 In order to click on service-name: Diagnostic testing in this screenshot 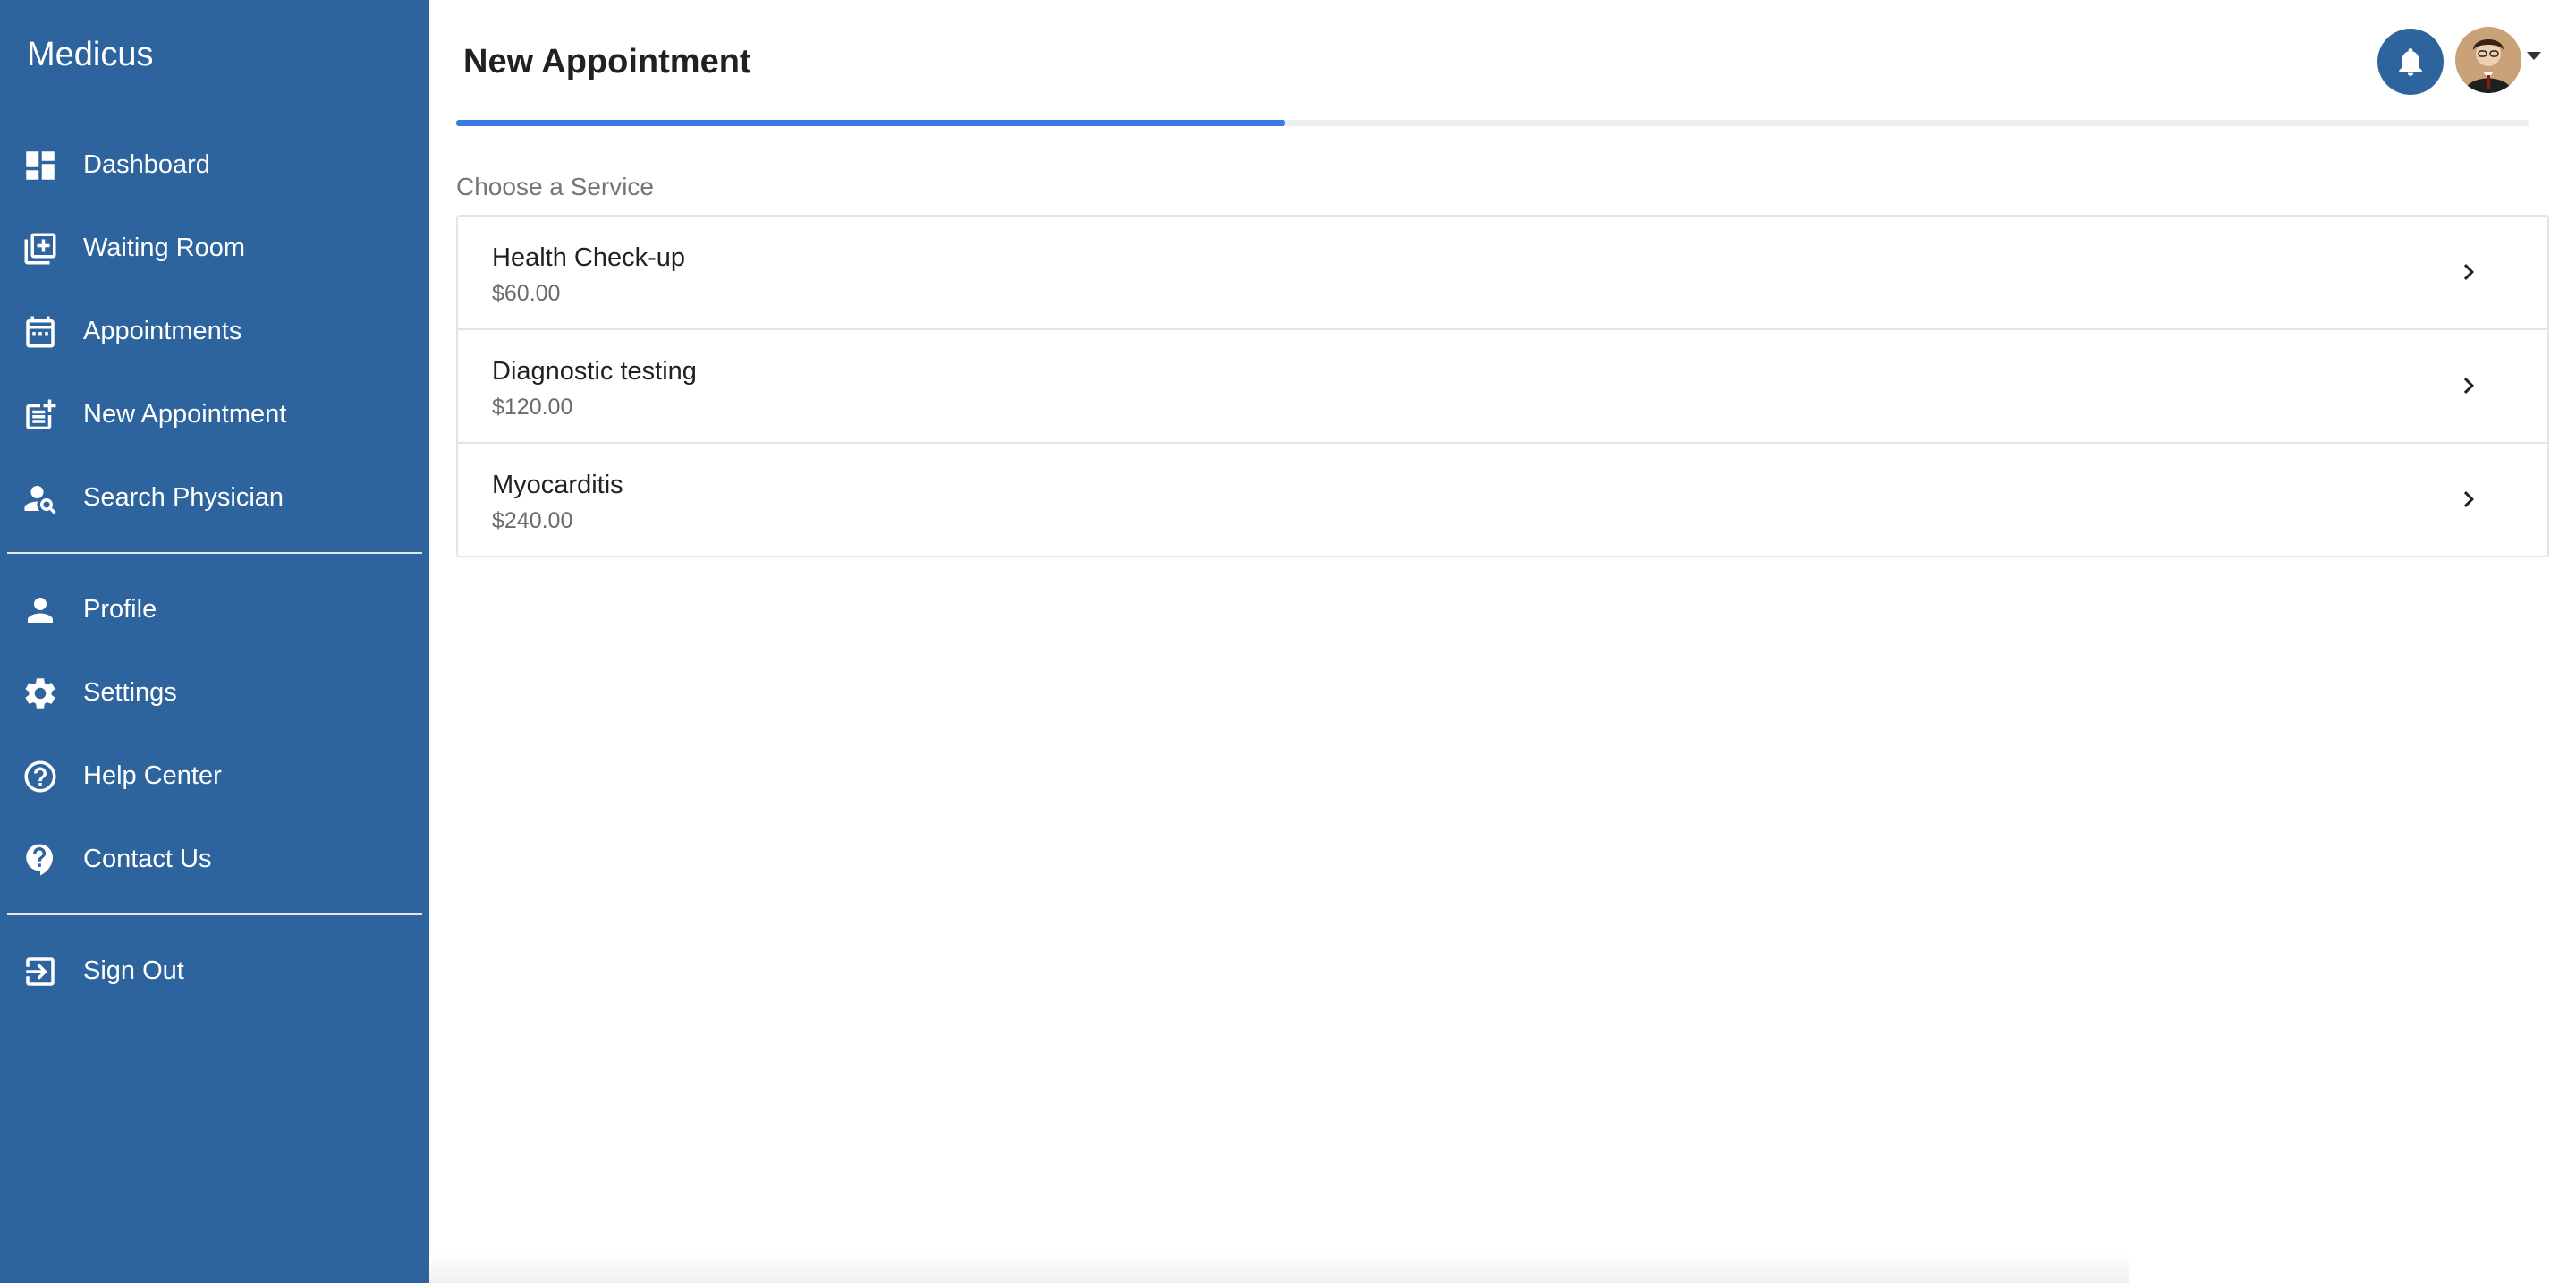, I will do `click(594, 371)`.